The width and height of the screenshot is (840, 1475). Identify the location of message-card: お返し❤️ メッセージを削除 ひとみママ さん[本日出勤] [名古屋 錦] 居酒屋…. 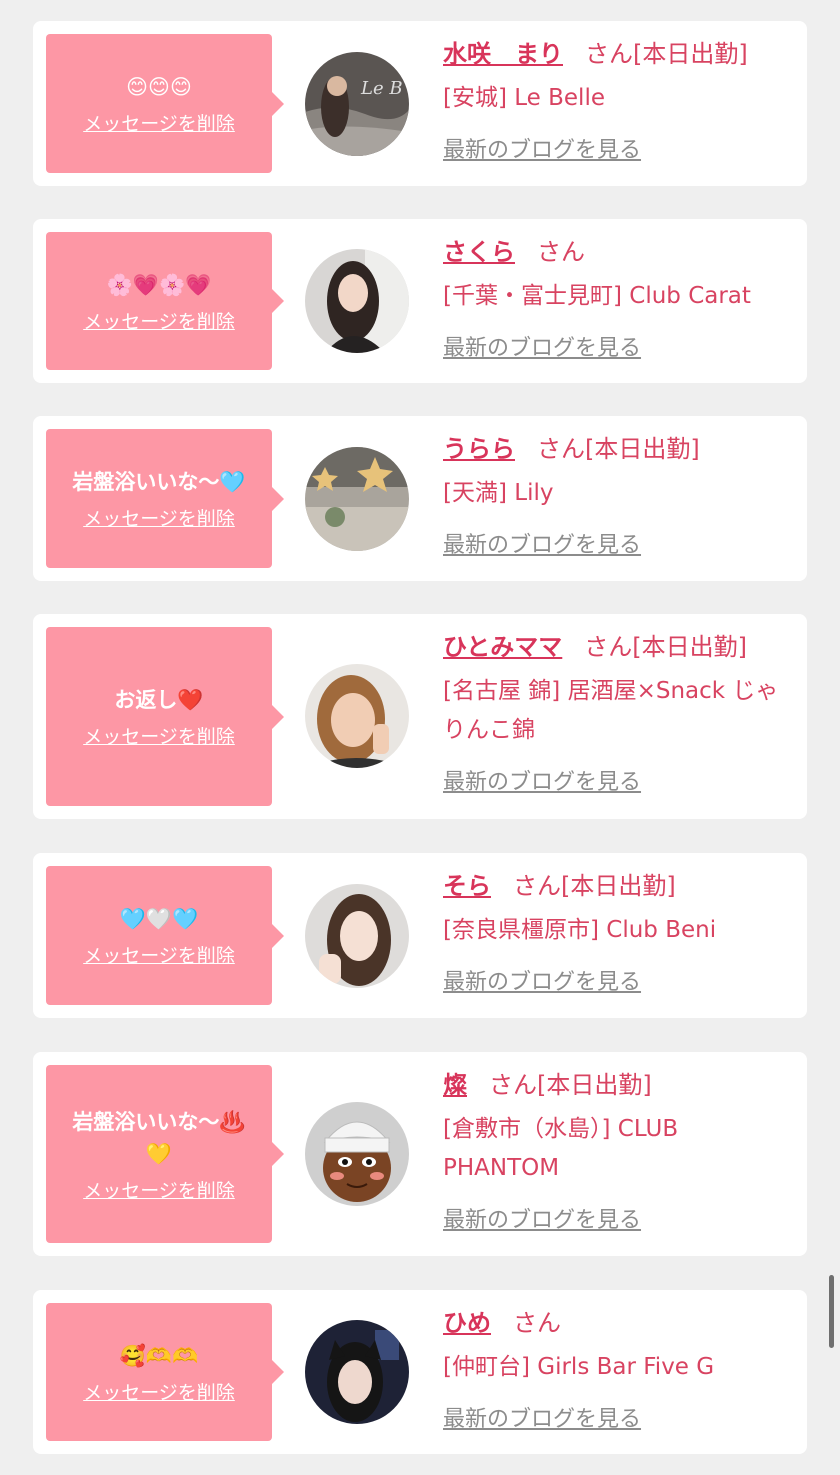
(420, 716).